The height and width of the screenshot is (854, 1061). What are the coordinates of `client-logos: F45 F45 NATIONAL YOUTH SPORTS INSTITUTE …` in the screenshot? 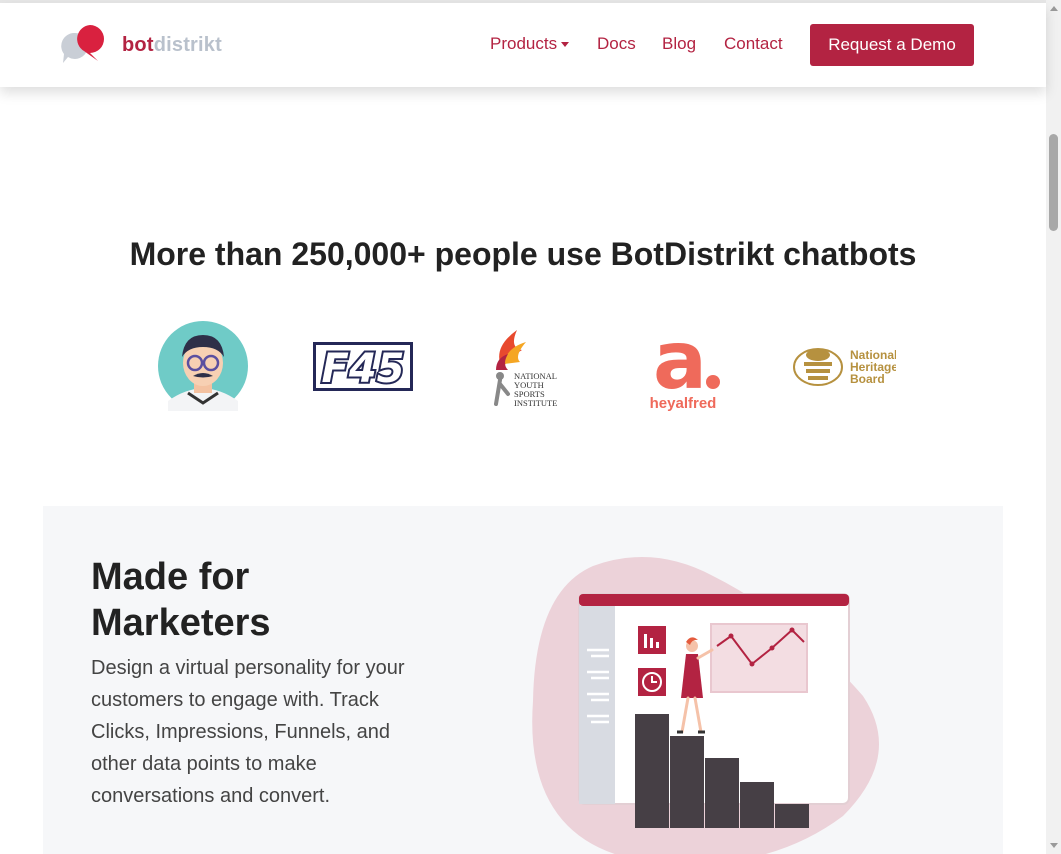 It's located at (523, 368).